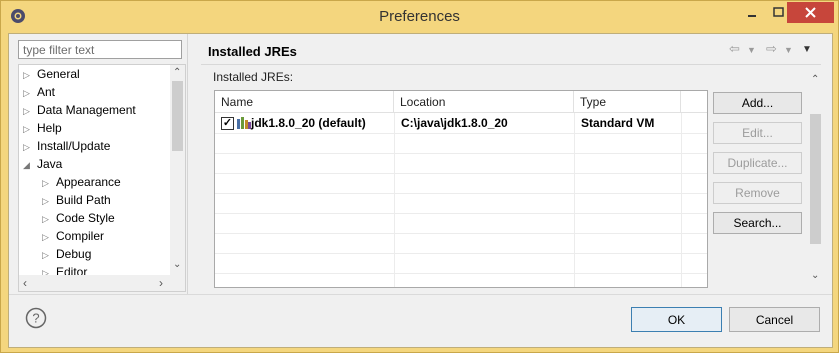 This screenshot has height=353, width=839. Describe the element at coordinates (46, 92) in the screenshot. I see `tree-item-label: Ant` at that location.